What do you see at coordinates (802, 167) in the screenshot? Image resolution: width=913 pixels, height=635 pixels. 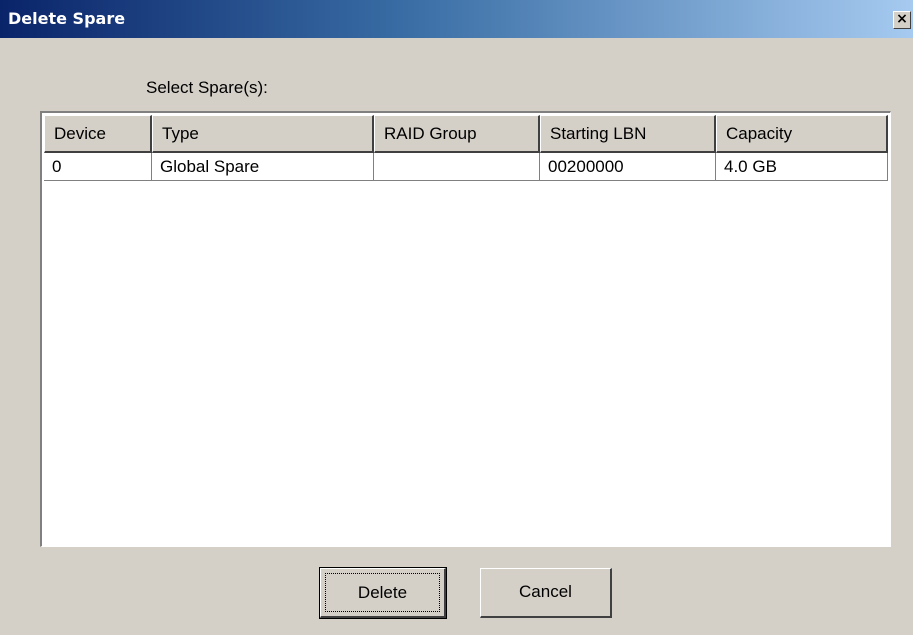 I see `cell-capacity: 4.0 GB` at bounding box center [802, 167].